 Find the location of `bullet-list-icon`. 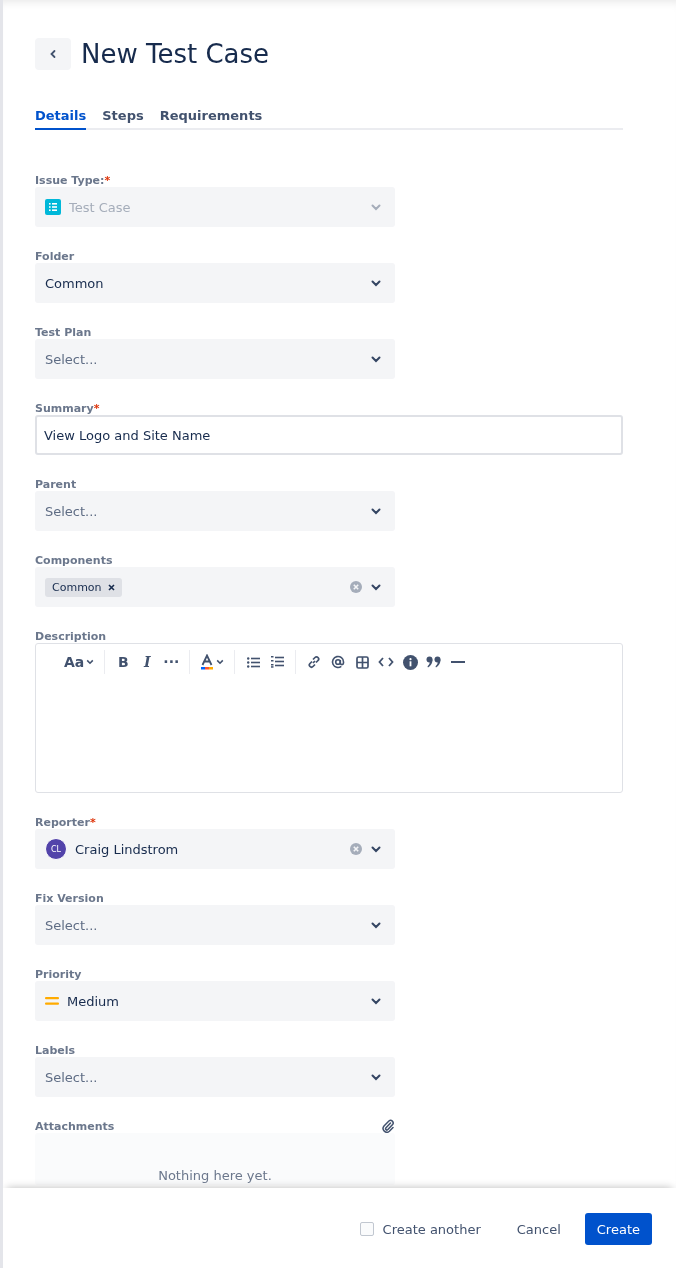

bullet-list-icon is located at coordinates (253, 662).